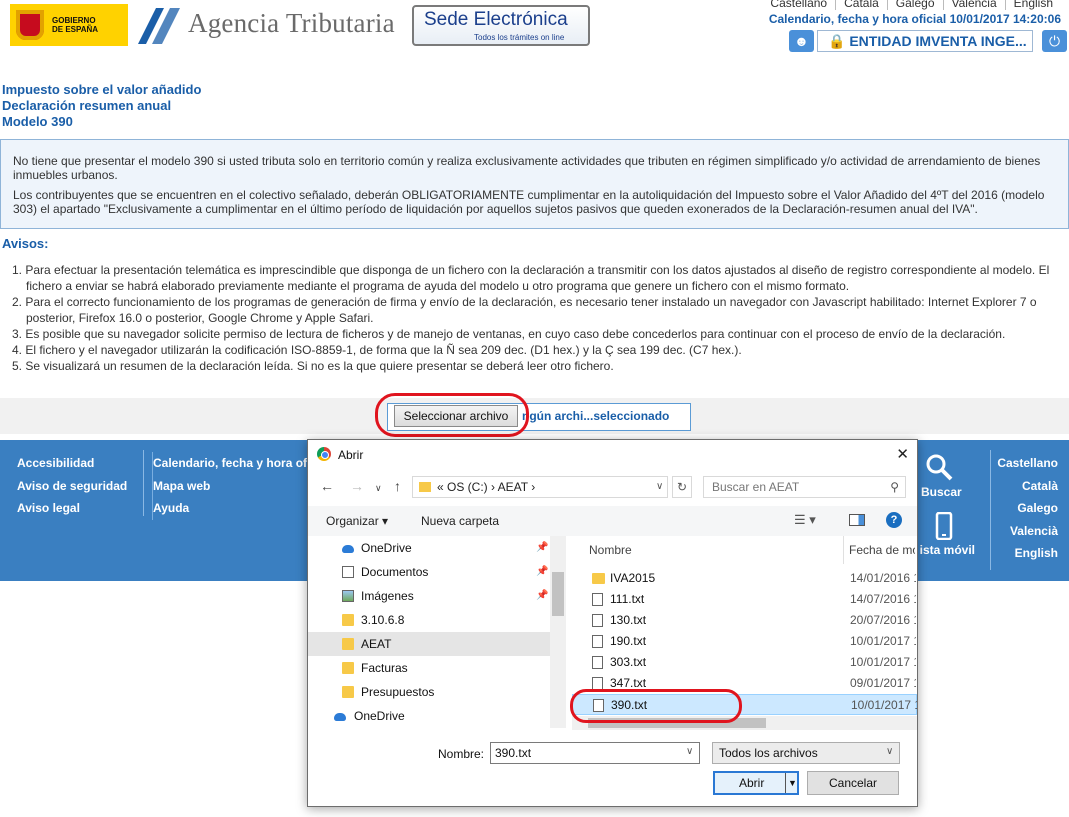 The image size is (1069, 817). What do you see at coordinates (72, 486) in the screenshot?
I see `footer-link-aviso-seguridad: Aviso de seguridad` at bounding box center [72, 486].